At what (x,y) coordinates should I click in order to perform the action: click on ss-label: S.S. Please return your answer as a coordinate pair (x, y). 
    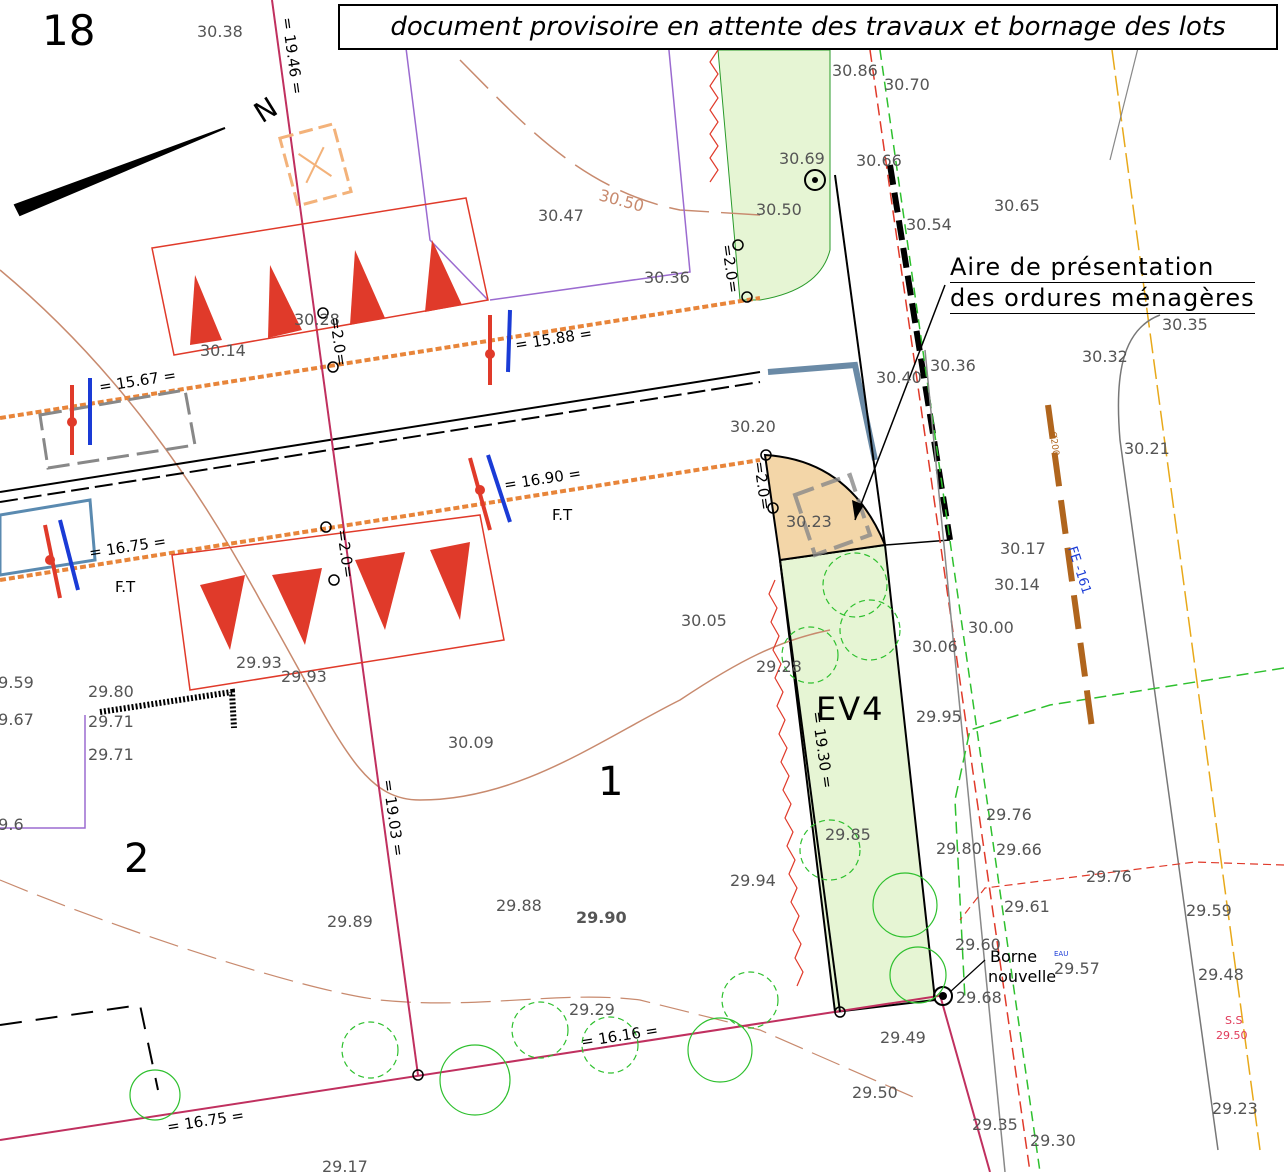
    Looking at the image, I should click on (1233, 1020).